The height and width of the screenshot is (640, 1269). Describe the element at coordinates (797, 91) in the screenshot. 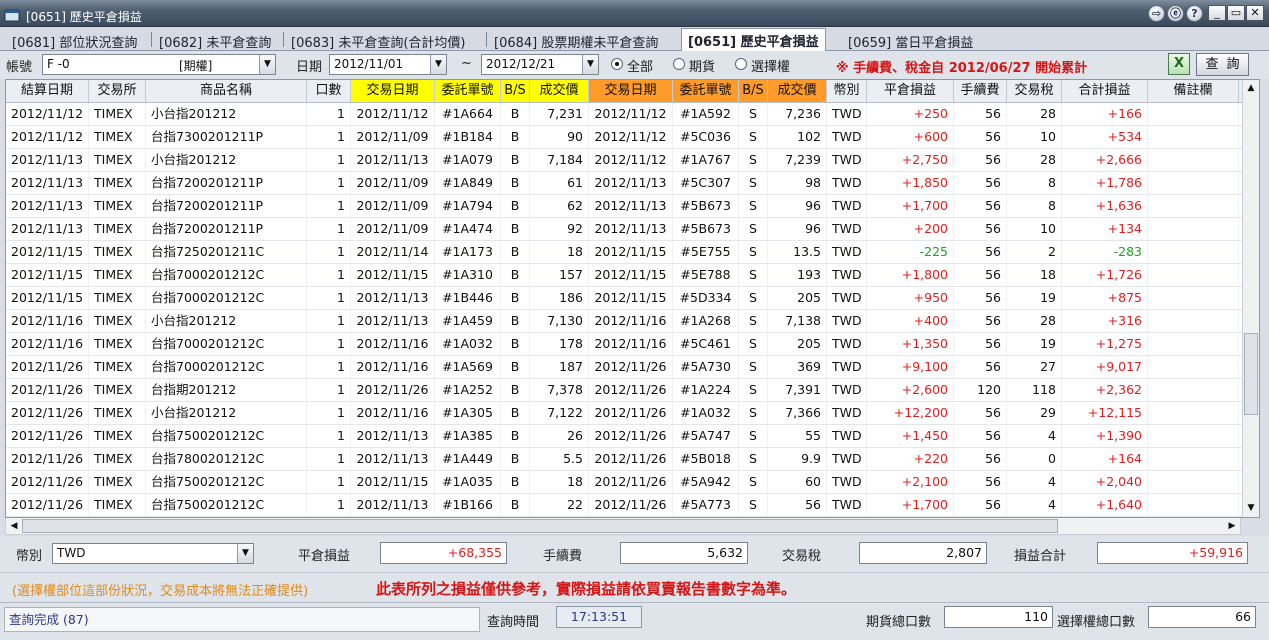

I see `header-close-price: 成交價` at that location.